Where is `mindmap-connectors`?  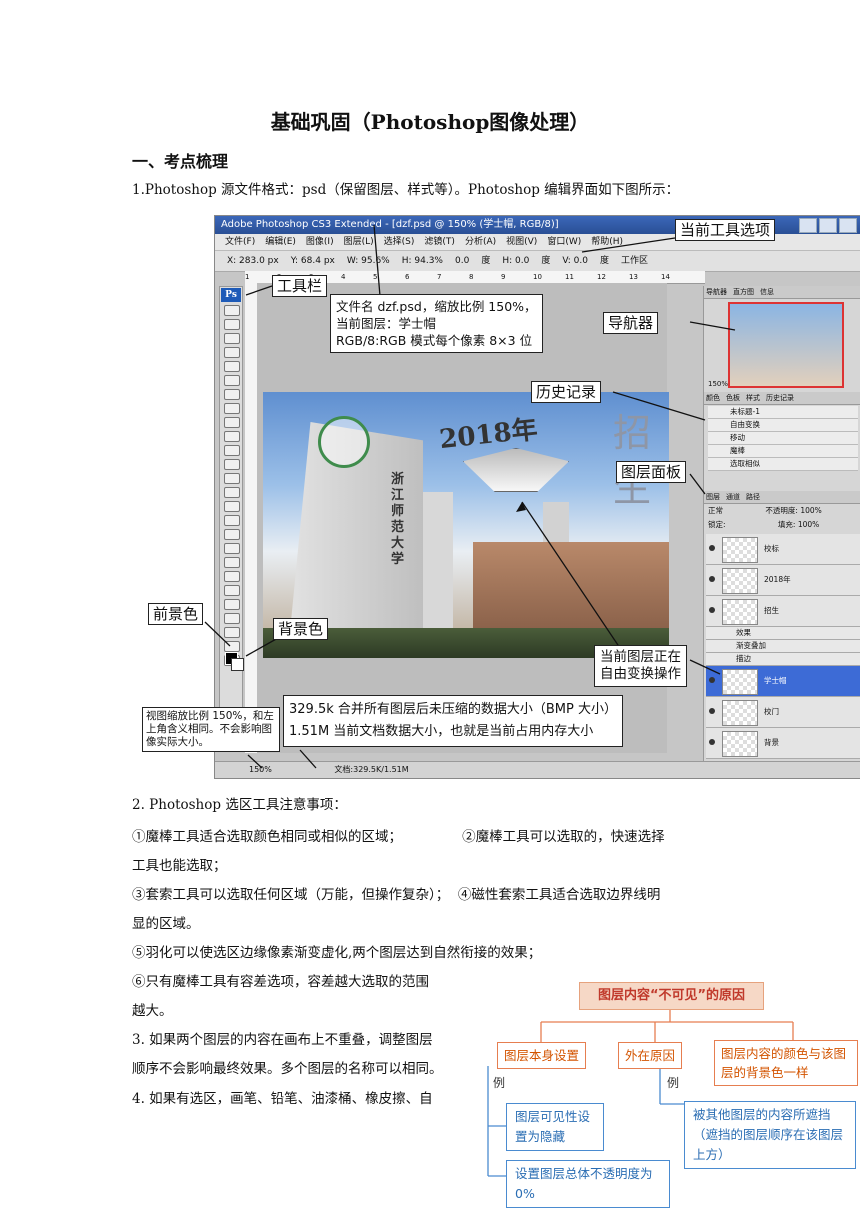
mindmap-connectors is located at coordinates (640, 1092).